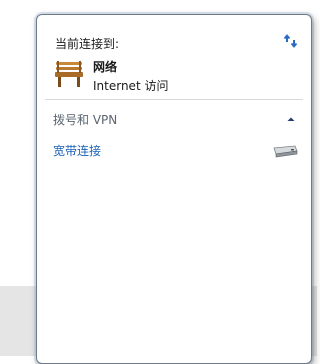 This screenshot has height=364, width=320. Describe the element at coordinates (291, 119) in the screenshot. I see `chevron-up-icon` at that location.